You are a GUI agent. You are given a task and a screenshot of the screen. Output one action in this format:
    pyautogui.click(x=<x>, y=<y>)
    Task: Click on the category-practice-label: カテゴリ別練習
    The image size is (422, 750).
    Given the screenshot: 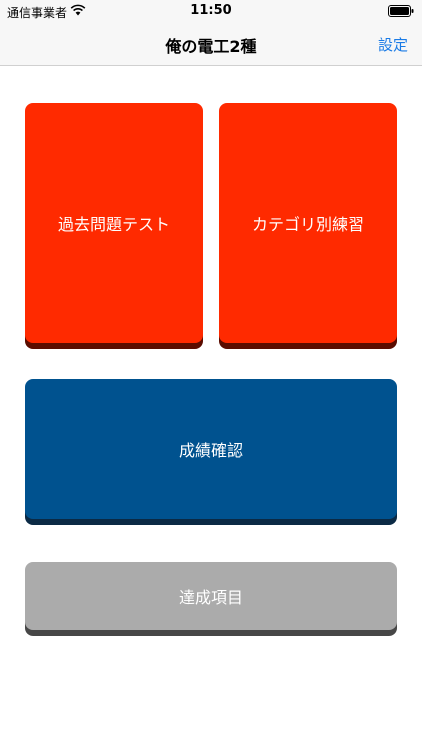 What is the action you would take?
    pyautogui.click(x=307, y=224)
    